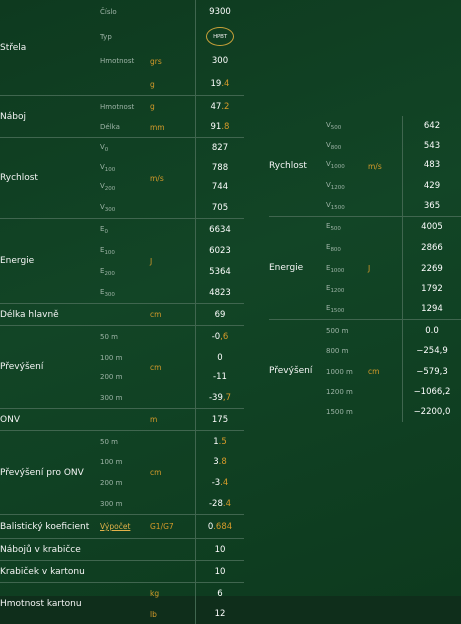 This screenshot has height=624, width=461. I want to click on param-label: V800, so click(347, 145).